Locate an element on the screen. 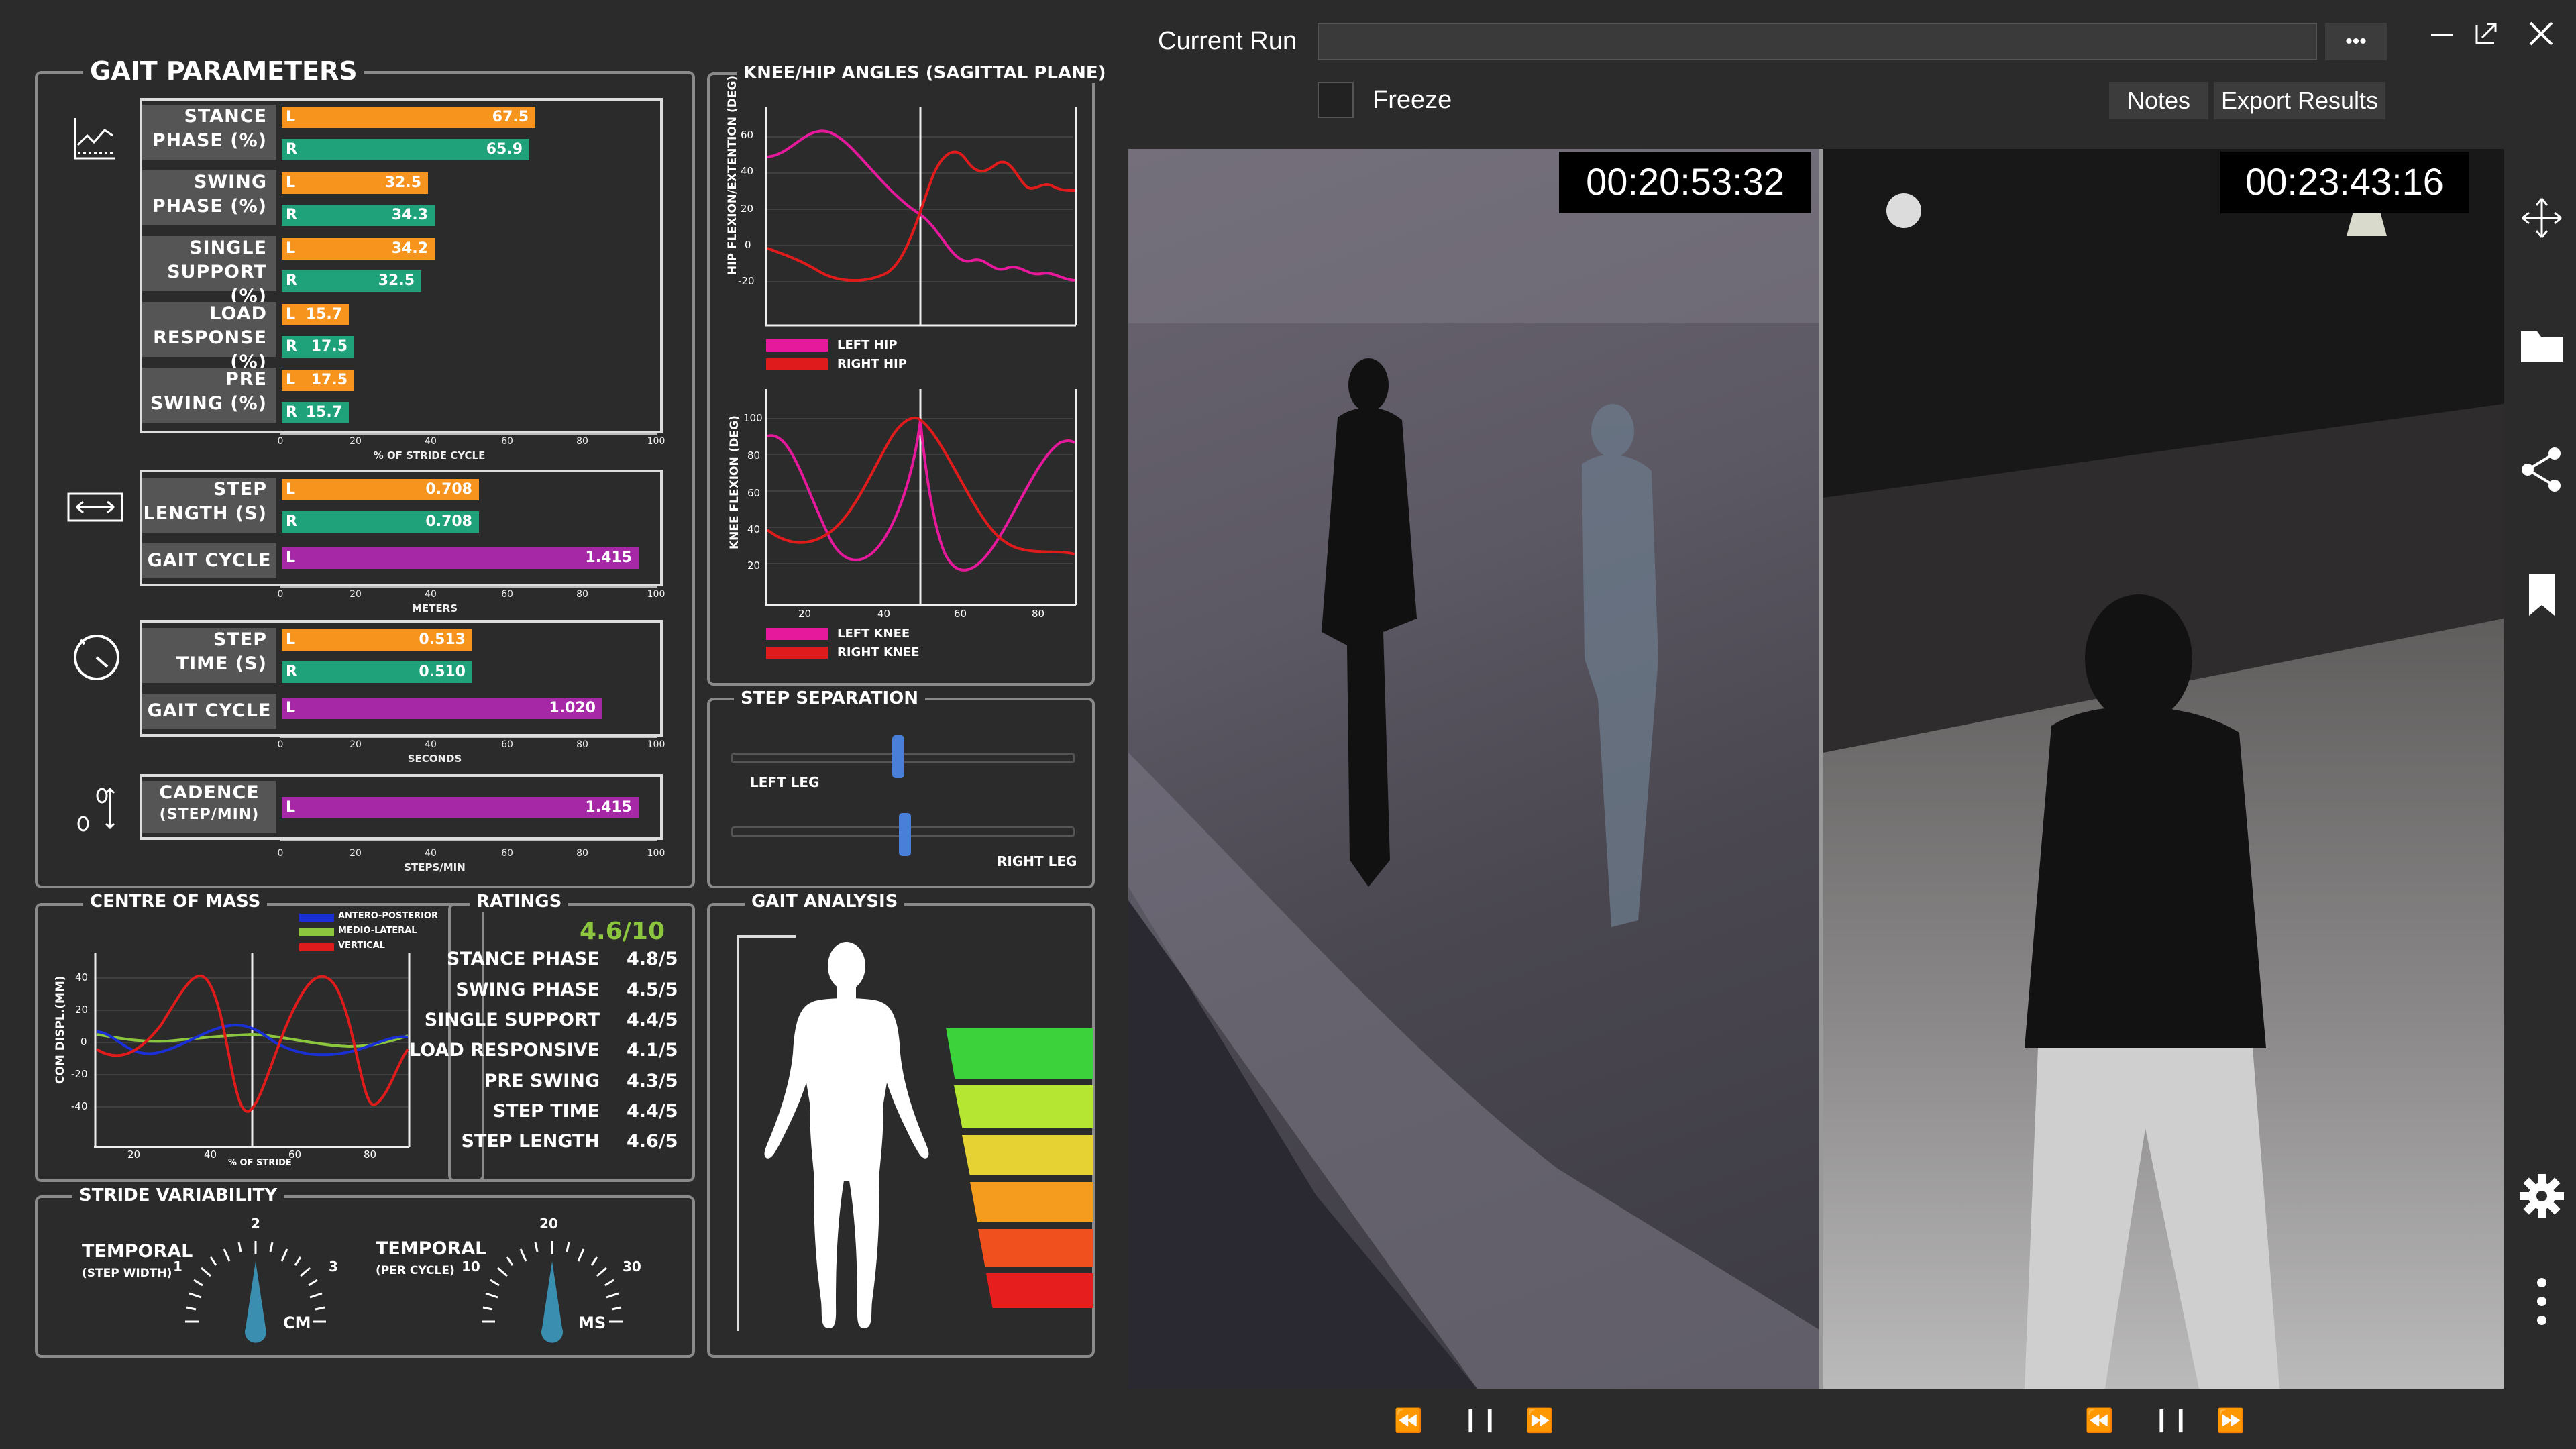 The image size is (2576, 1449). gauge2-max: 30 is located at coordinates (632, 1266).